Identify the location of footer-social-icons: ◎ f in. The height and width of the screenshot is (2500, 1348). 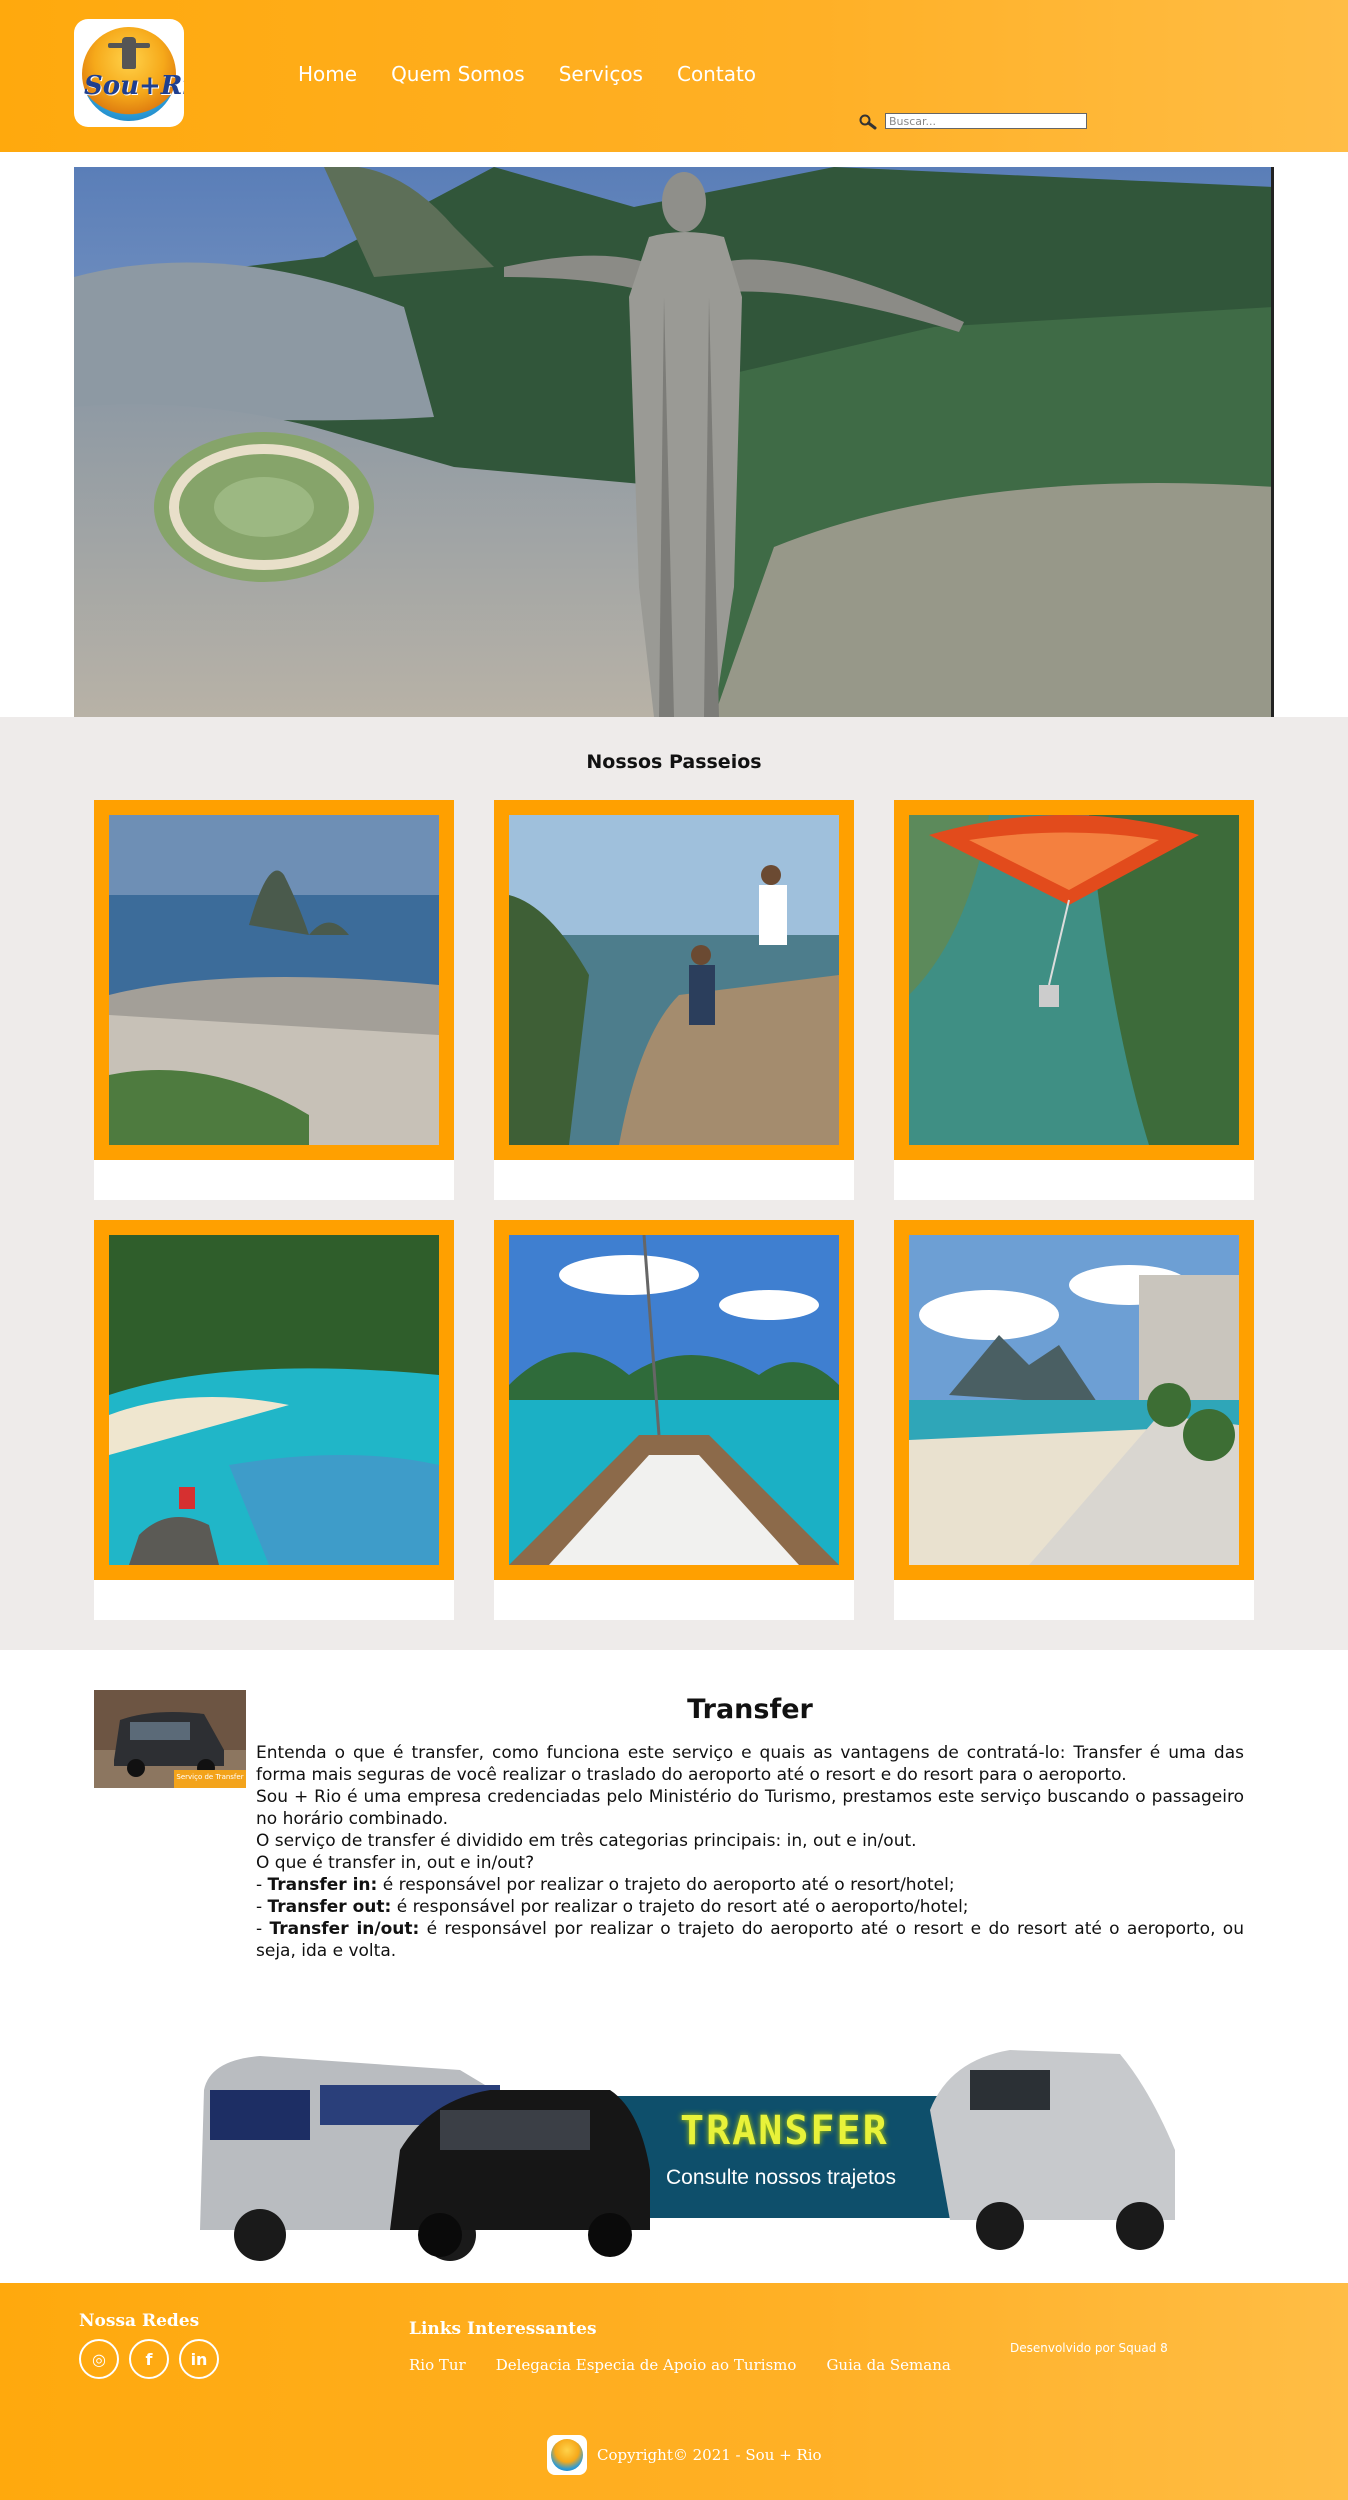
(149, 2359).